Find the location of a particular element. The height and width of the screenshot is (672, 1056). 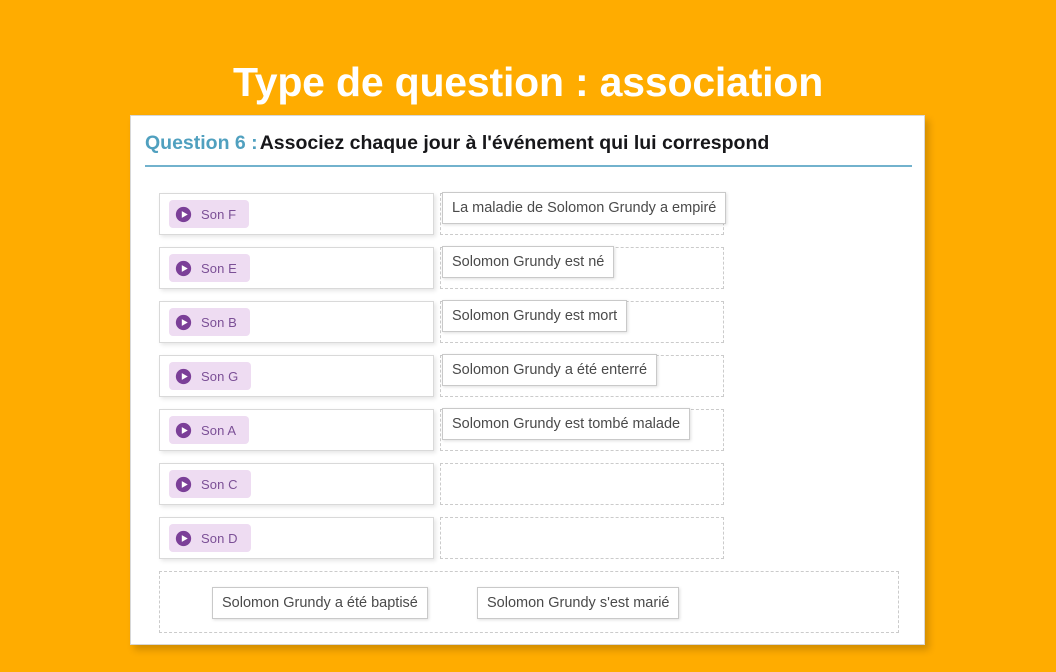

audio-play-button-son-b: Son B is located at coordinates (209, 322).